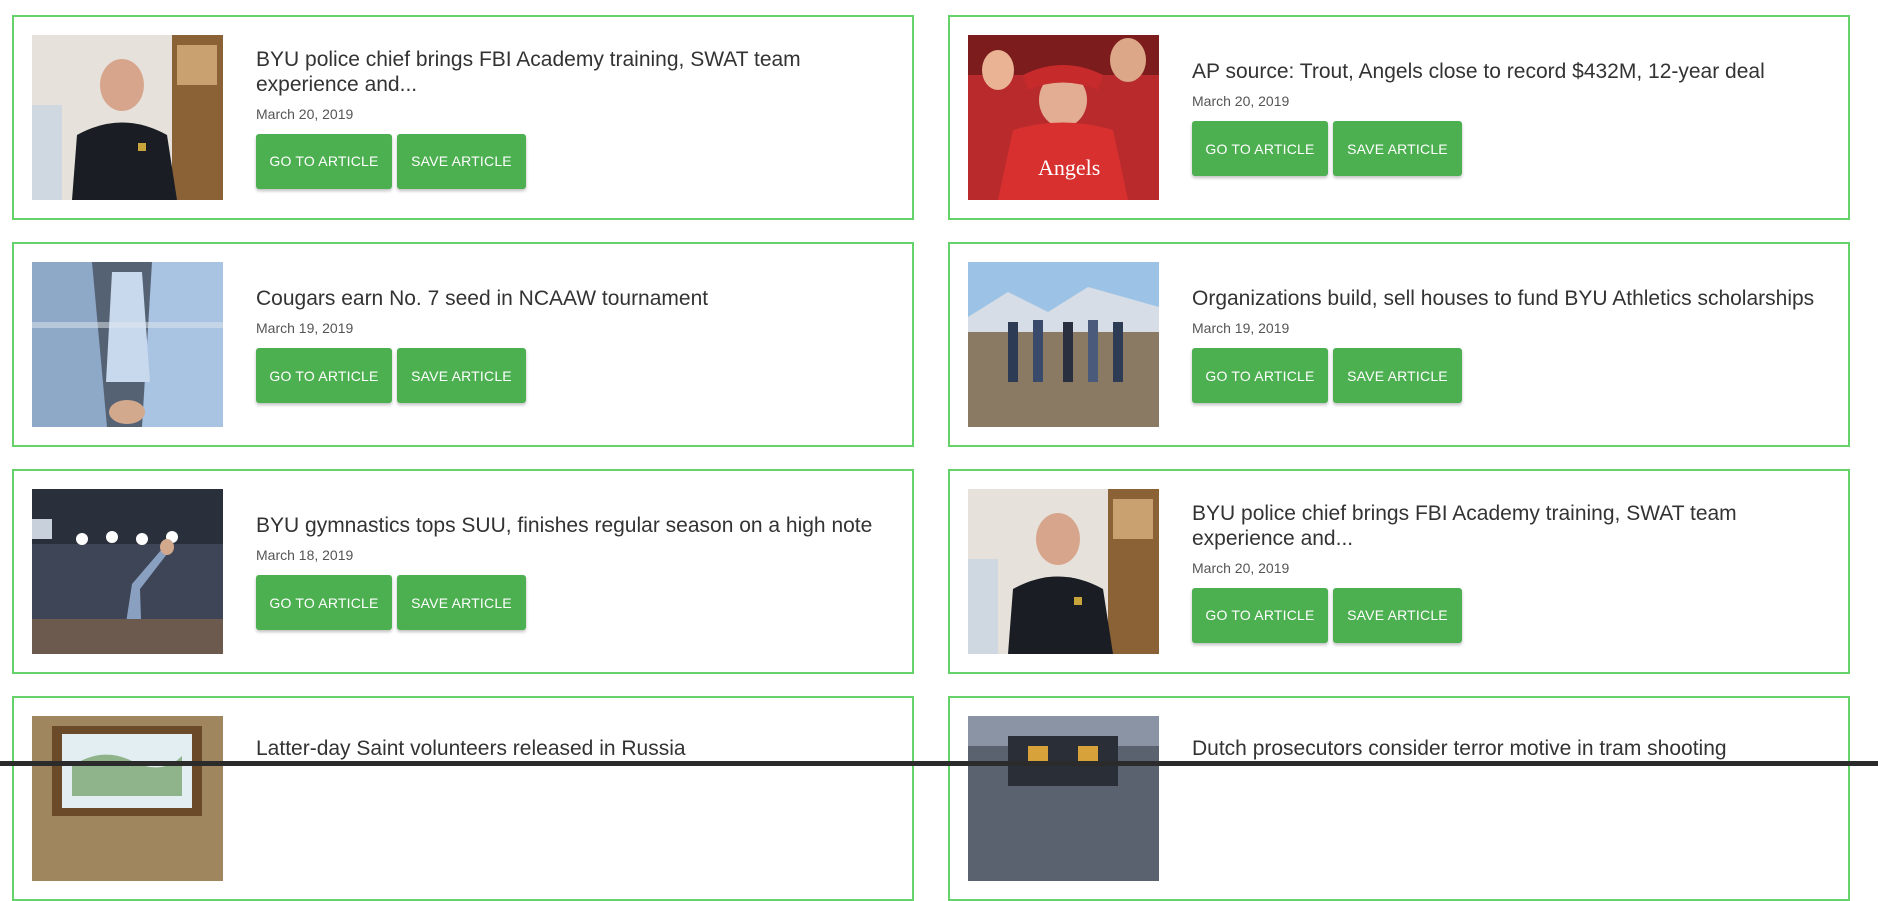 Image resolution: width=1878 pixels, height=901 pixels. What do you see at coordinates (127, 571) in the screenshot?
I see `article-thumbnail-gymnastics` at bounding box center [127, 571].